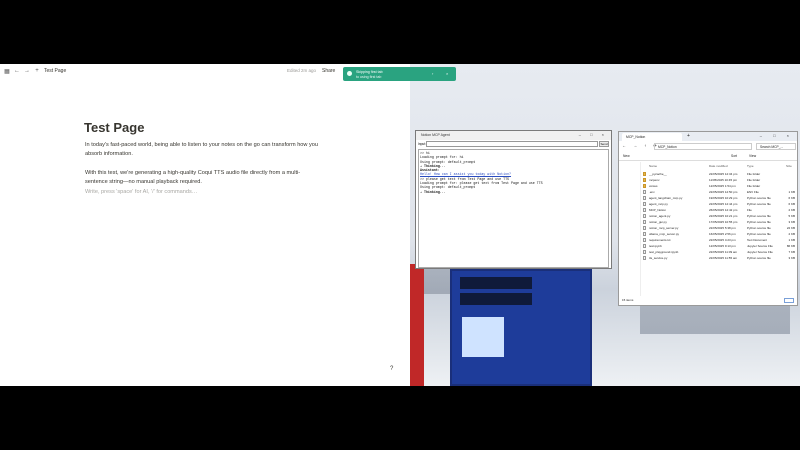 Image resolution: width=800 pixels, height=450 pixels. What do you see at coordinates (496, 299) in the screenshot?
I see `vending-shelf` at bounding box center [496, 299].